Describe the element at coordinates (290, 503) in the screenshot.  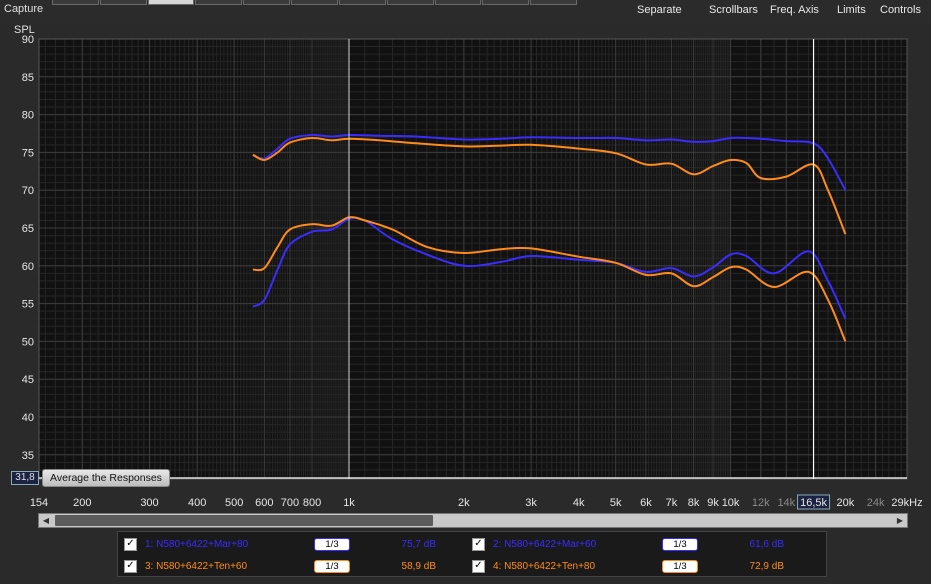
I see `x-tick-label: 700` at that location.